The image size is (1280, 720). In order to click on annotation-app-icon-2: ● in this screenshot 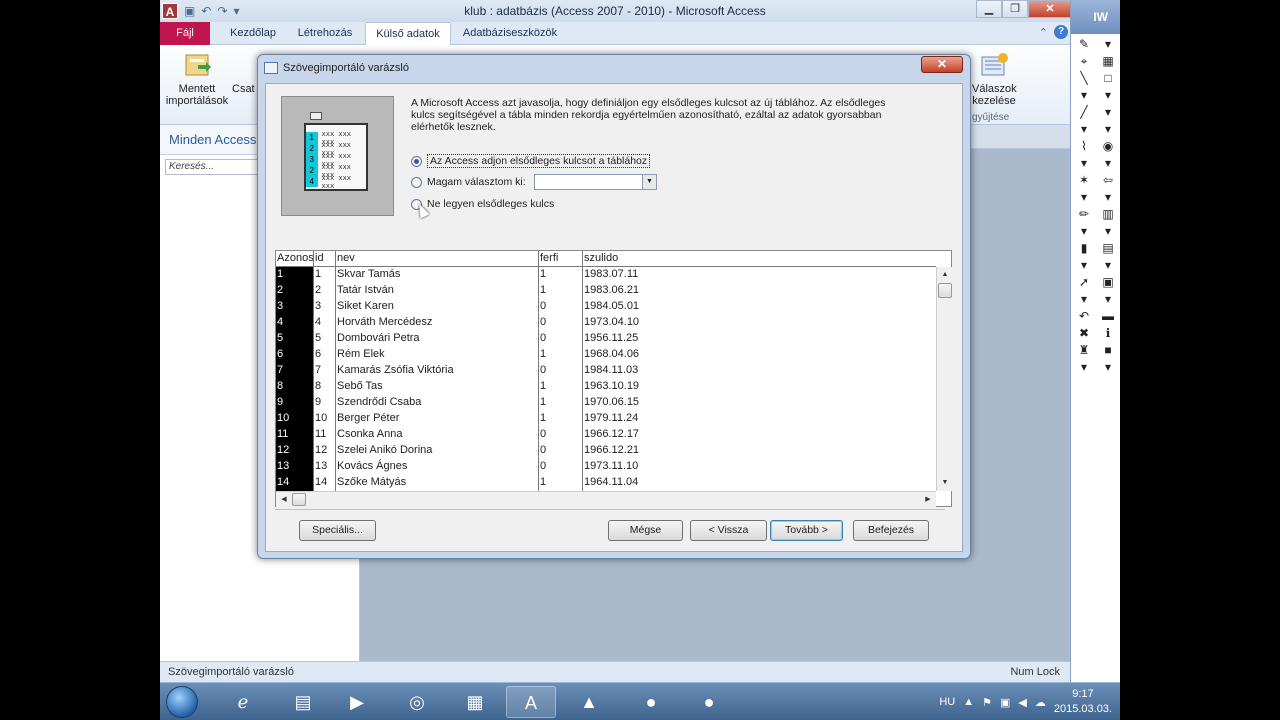, I will do `click(709, 702)`.